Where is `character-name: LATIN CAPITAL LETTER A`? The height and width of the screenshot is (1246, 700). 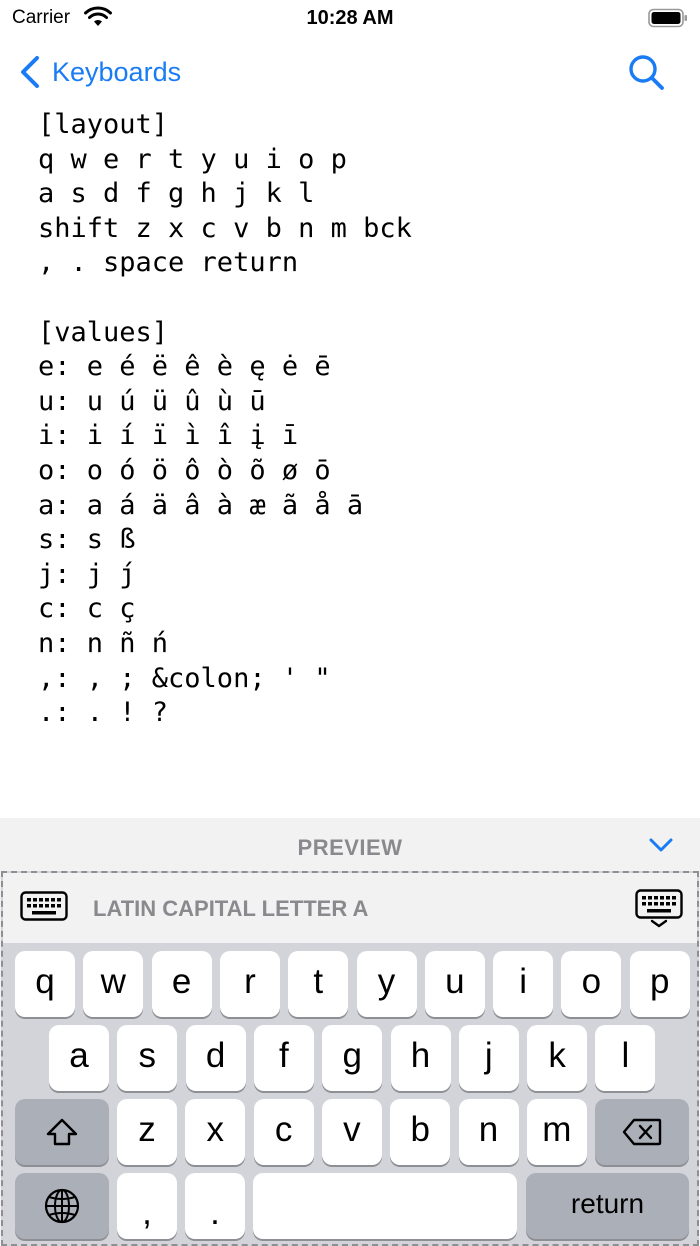
character-name: LATIN CAPITAL LETTER A is located at coordinates (231, 908).